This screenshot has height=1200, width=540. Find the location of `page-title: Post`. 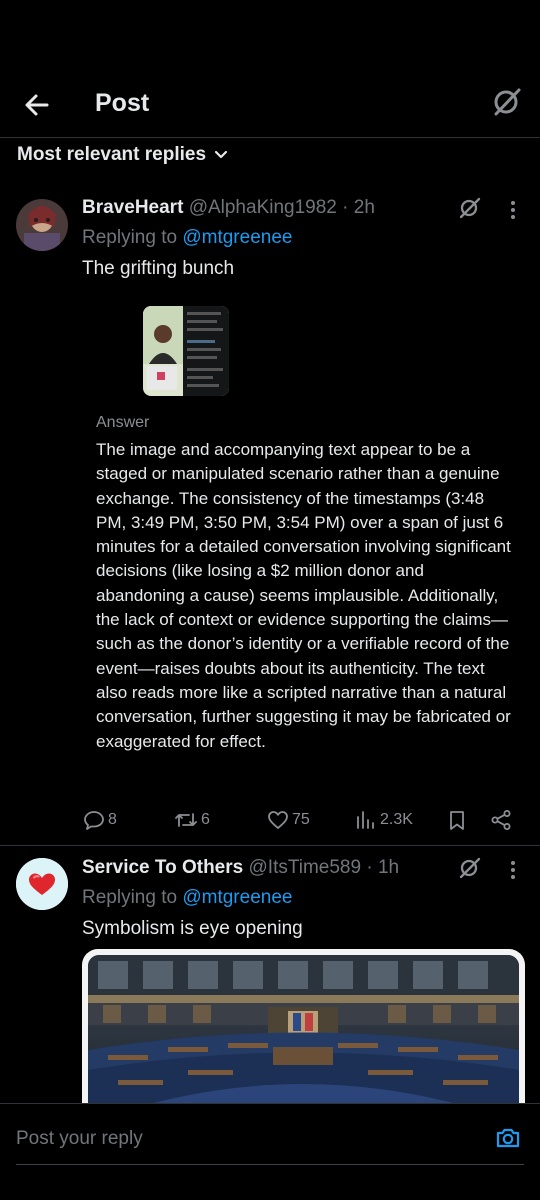

page-title: Post is located at coordinates (122, 103).